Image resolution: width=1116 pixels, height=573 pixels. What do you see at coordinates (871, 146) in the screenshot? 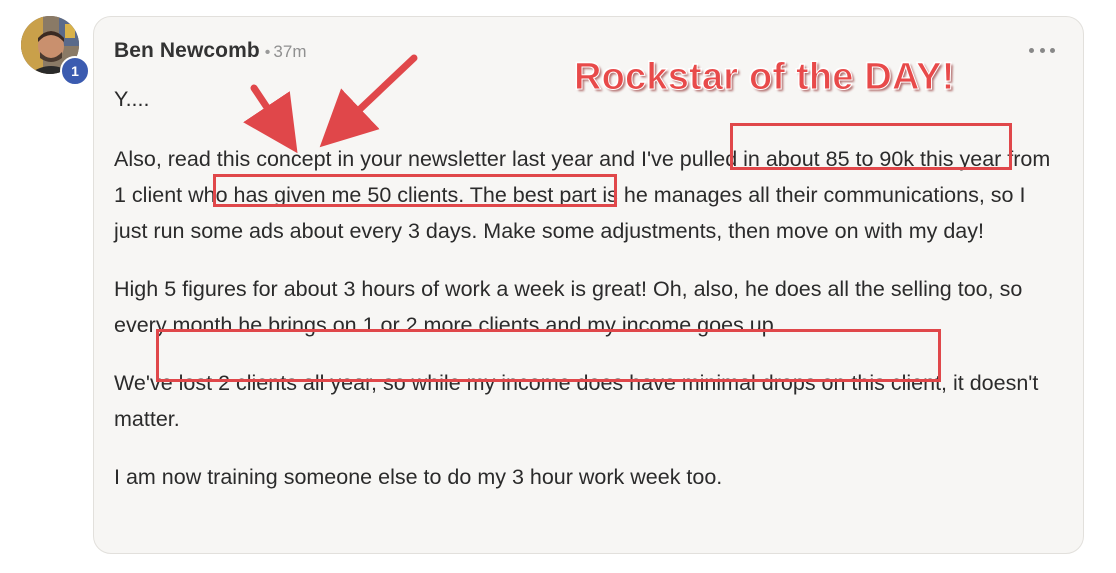
I see `highlight-box-income` at bounding box center [871, 146].